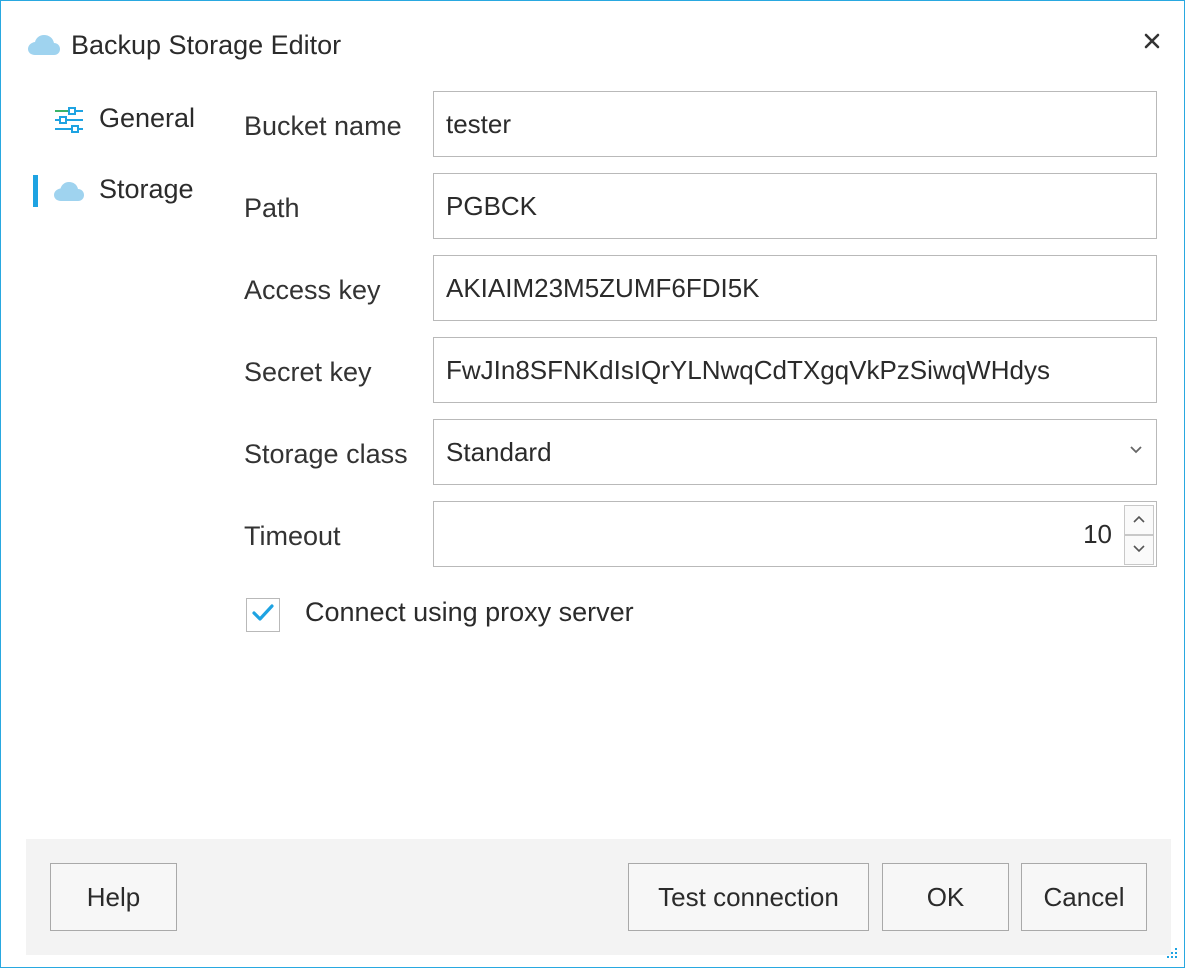 The height and width of the screenshot is (968, 1185). What do you see at coordinates (945, 897) in the screenshot?
I see `ok-button: OK` at bounding box center [945, 897].